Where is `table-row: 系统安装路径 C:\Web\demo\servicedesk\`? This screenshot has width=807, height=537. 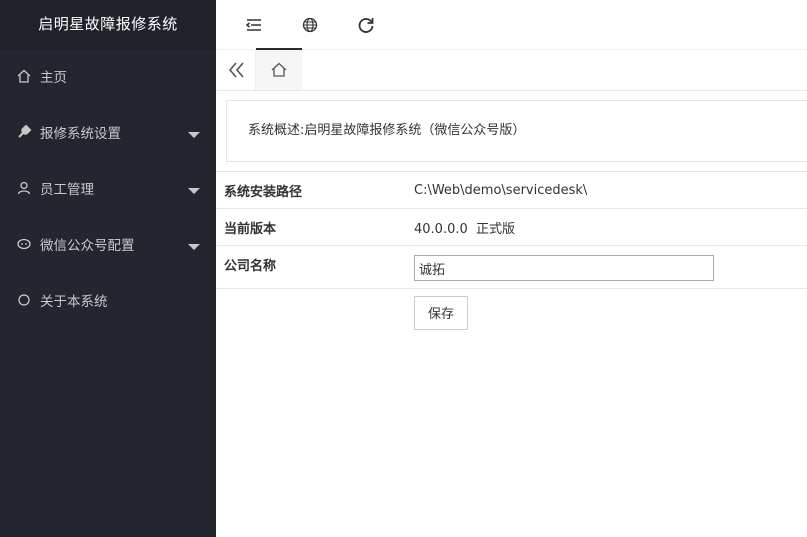 table-row: 系统安装路径 C:\Web\demo\servicedesk\ is located at coordinates (511, 190).